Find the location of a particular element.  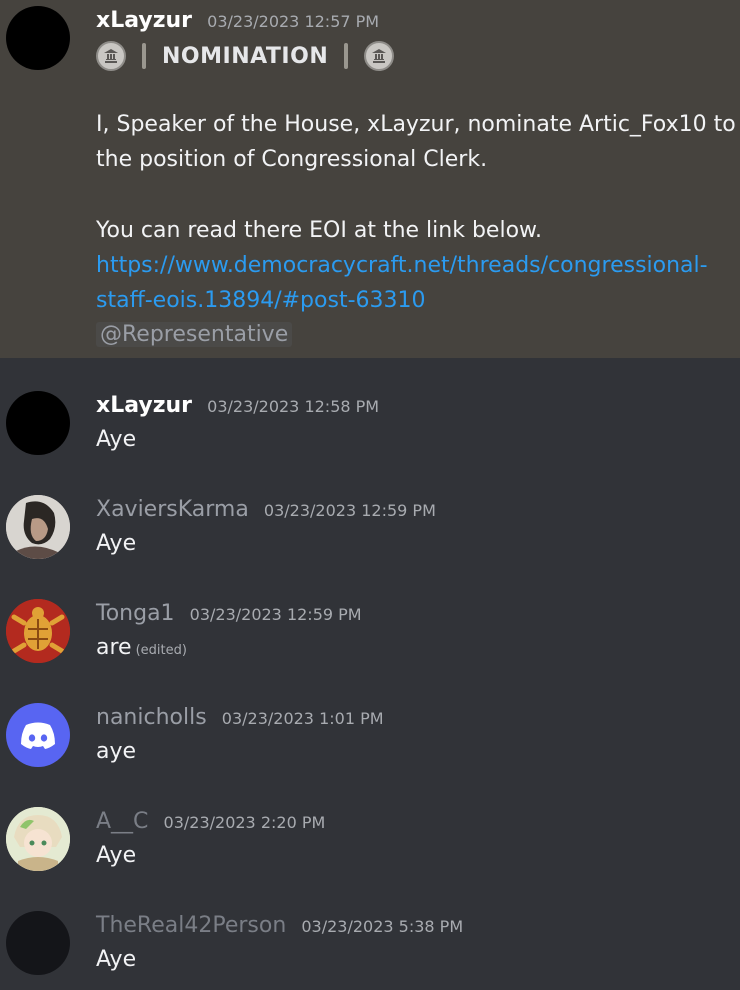

timestamp: 03/23/2023 1:01 PM is located at coordinates (302, 718).